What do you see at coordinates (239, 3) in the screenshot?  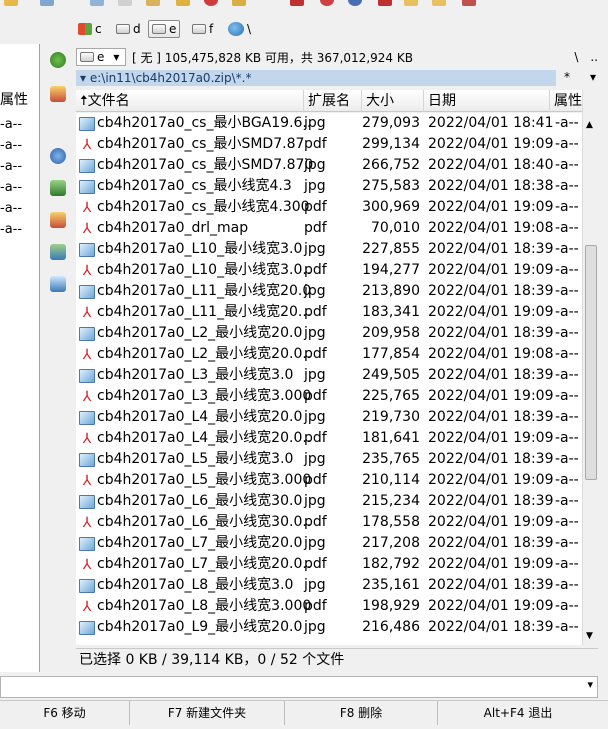 I see `toolbar-key-icon` at bounding box center [239, 3].